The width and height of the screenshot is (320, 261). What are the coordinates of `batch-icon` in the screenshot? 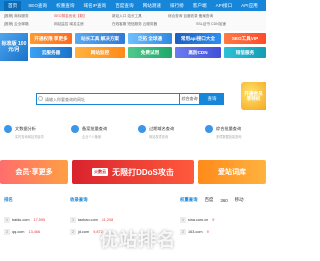 It's located at (209, 129).